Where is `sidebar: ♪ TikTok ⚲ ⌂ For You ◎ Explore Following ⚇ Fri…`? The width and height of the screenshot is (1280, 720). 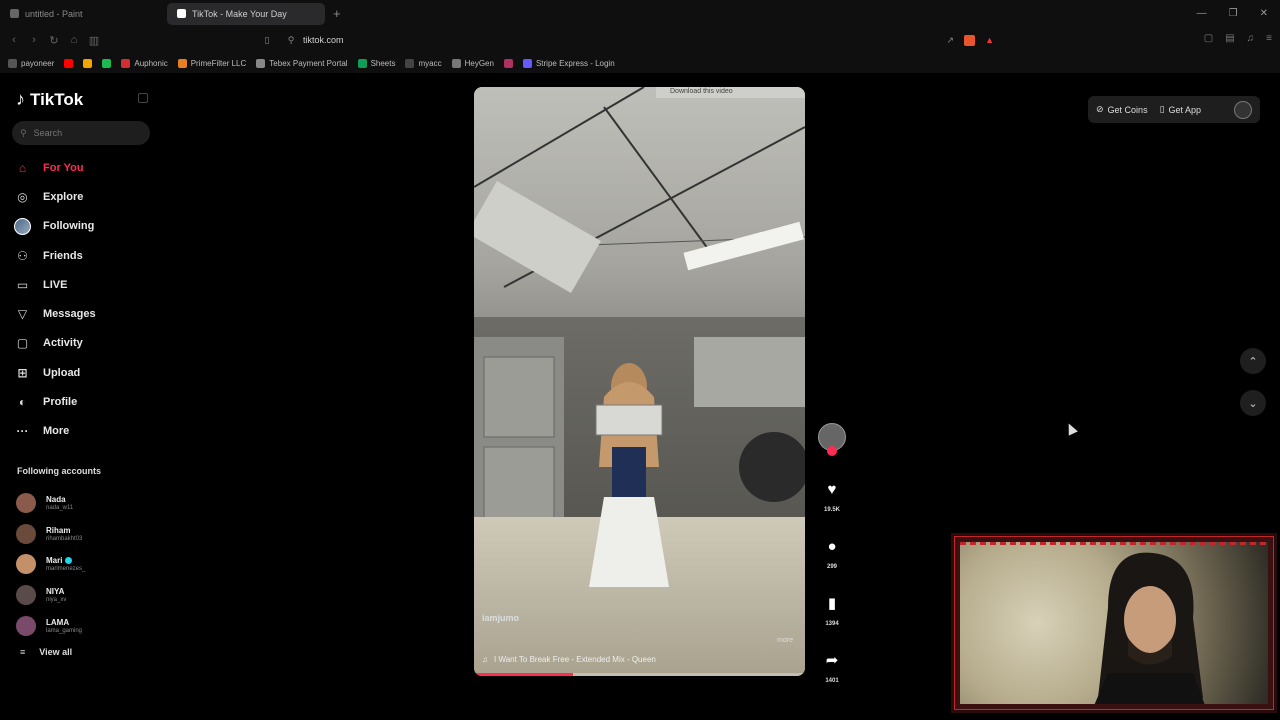
sidebar: ♪ TikTok ⚲ ⌂ For You ◎ Explore Following ⚇ Fri… is located at coordinates (80, 396).